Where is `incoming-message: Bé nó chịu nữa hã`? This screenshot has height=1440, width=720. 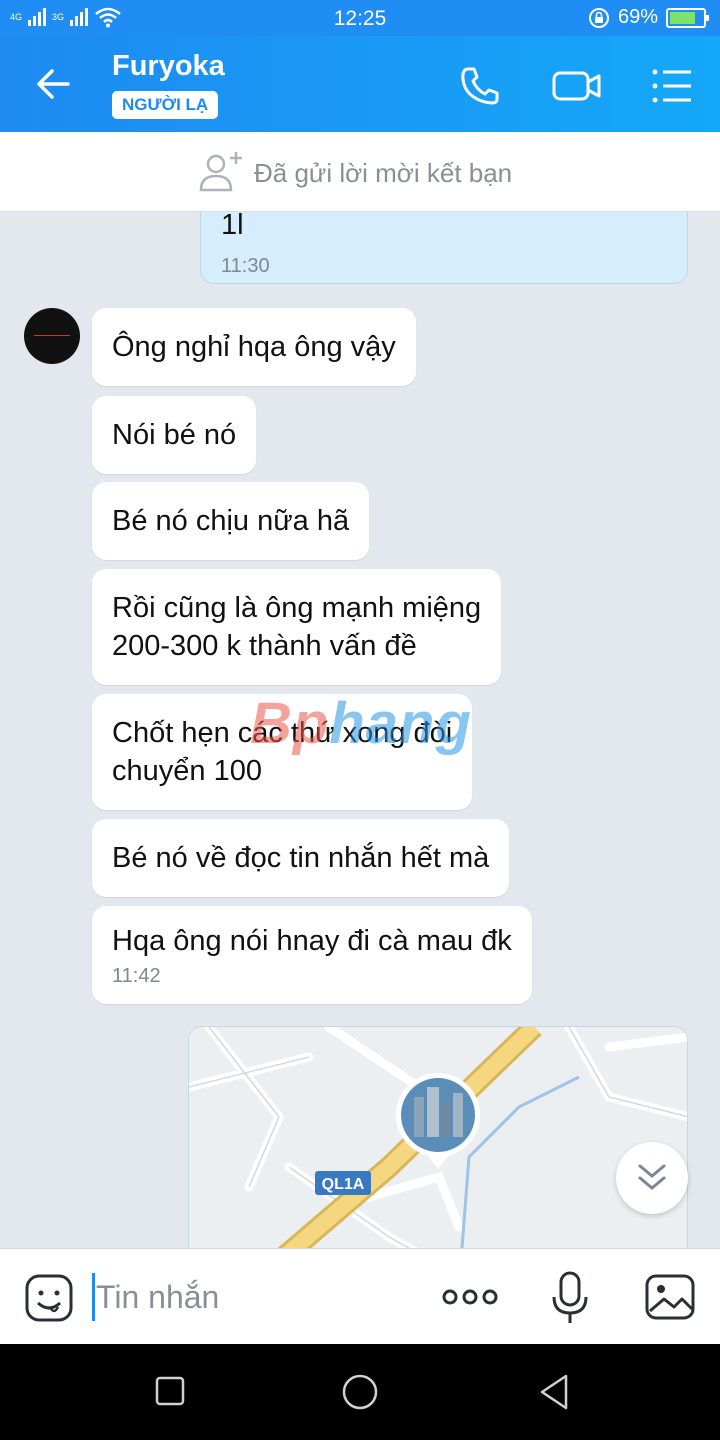 incoming-message: Bé nó chịu nữa hã is located at coordinates (231, 521).